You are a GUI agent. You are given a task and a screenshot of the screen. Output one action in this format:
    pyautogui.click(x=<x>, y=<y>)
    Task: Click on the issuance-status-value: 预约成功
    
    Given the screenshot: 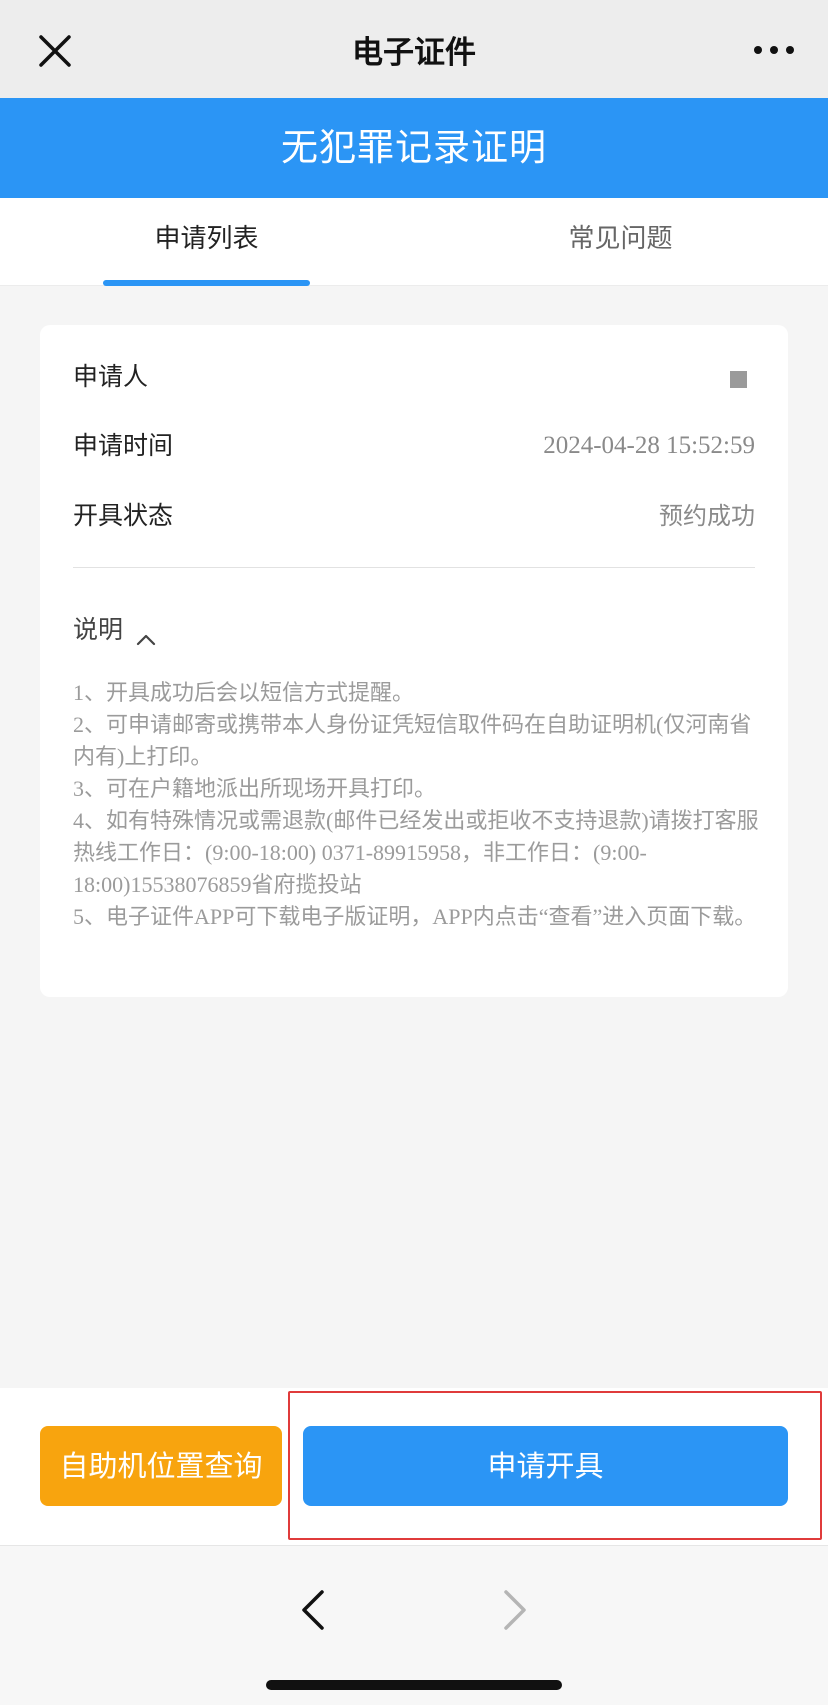 What is the action you would take?
    pyautogui.click(x=707, y=516)
    